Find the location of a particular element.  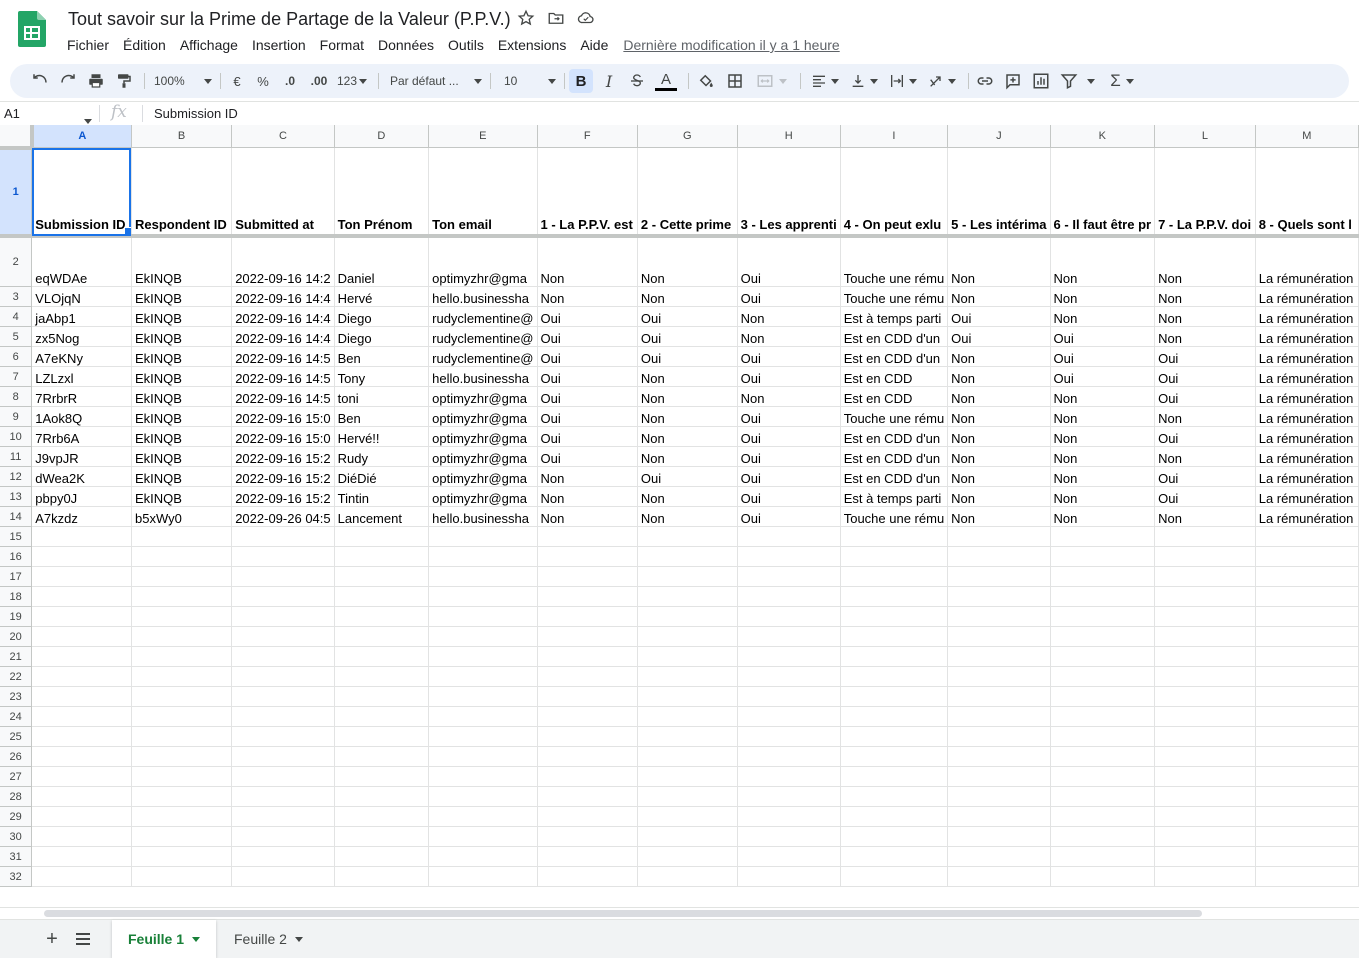

column-title-cell: 3 - Les apprenti is located at coordinates (789, 192).